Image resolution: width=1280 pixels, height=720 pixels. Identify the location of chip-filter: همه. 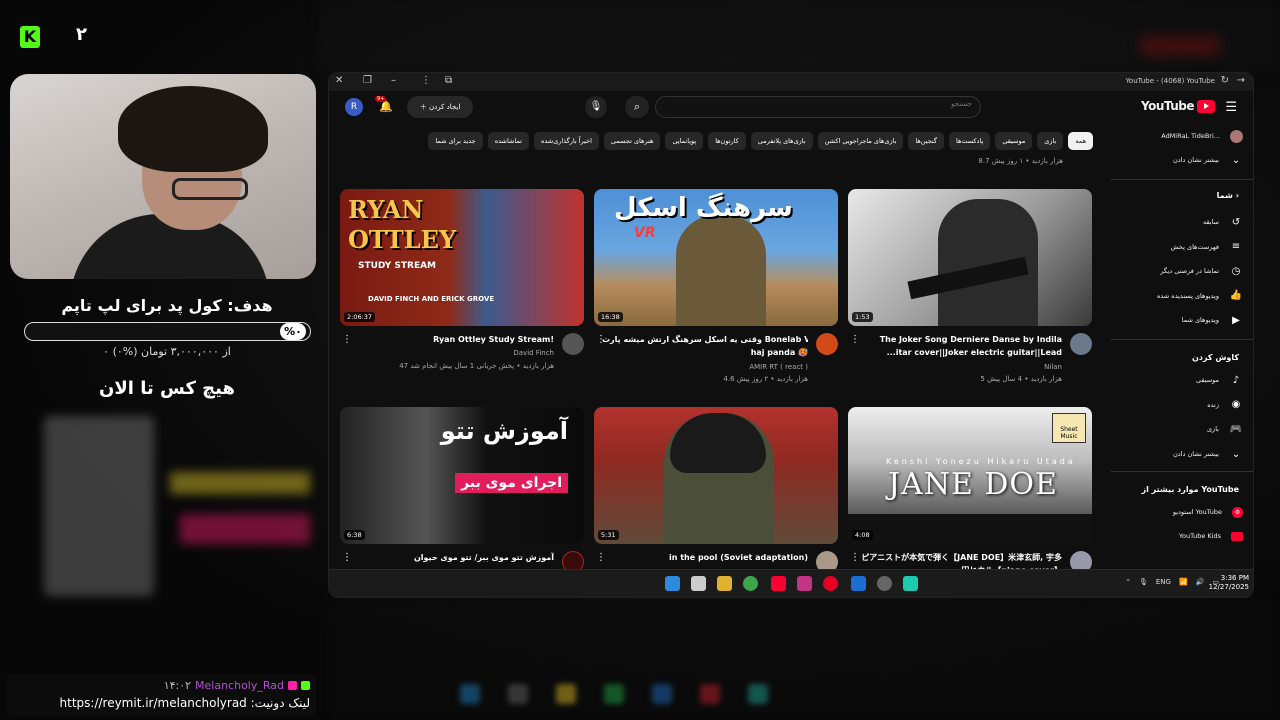
(1080, 141).